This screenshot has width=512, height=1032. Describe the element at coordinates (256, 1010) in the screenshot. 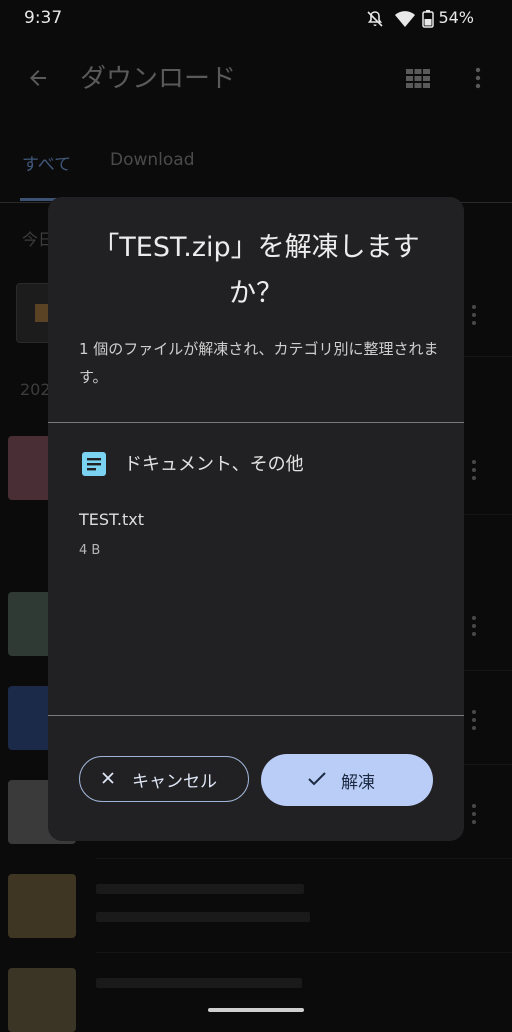

I see `gesture-nav-handle` at that location.